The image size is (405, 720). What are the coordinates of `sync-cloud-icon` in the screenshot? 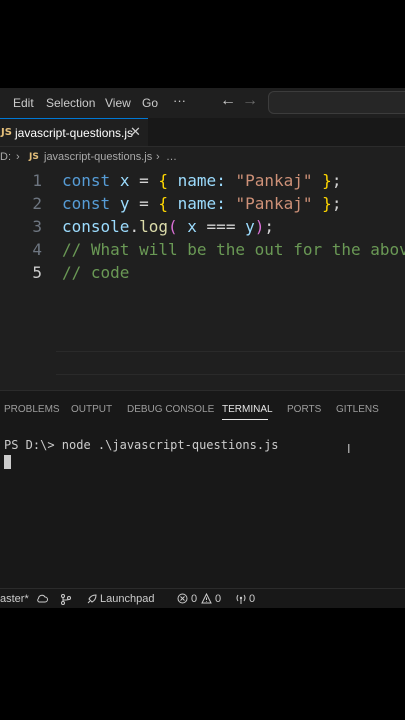 It's located at (42, 599).